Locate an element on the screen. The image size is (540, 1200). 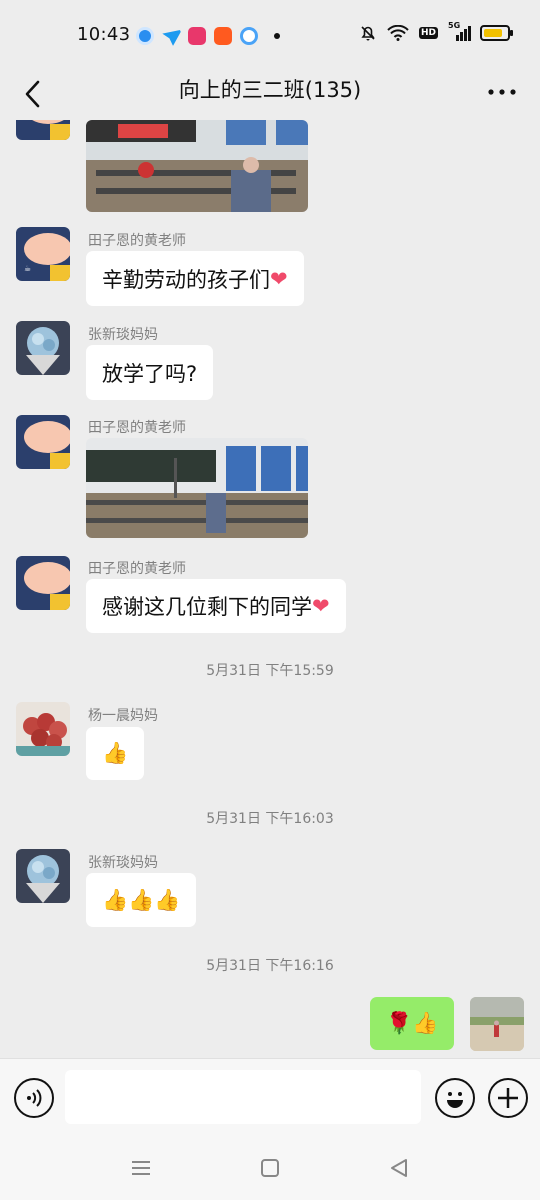
avatar-teacher: ☕ is located at coordinates (43, 254).